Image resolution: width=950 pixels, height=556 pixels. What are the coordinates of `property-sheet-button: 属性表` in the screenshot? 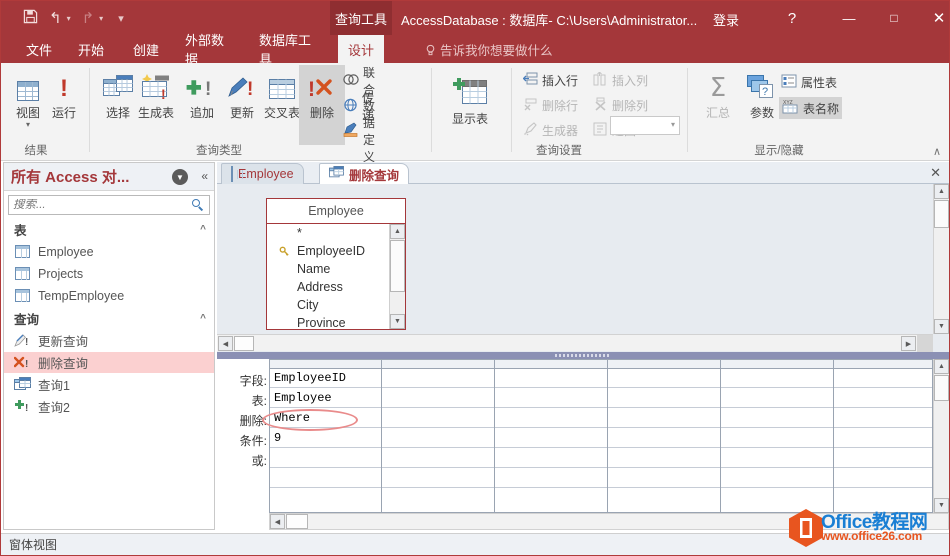 It's located at (809, 82).